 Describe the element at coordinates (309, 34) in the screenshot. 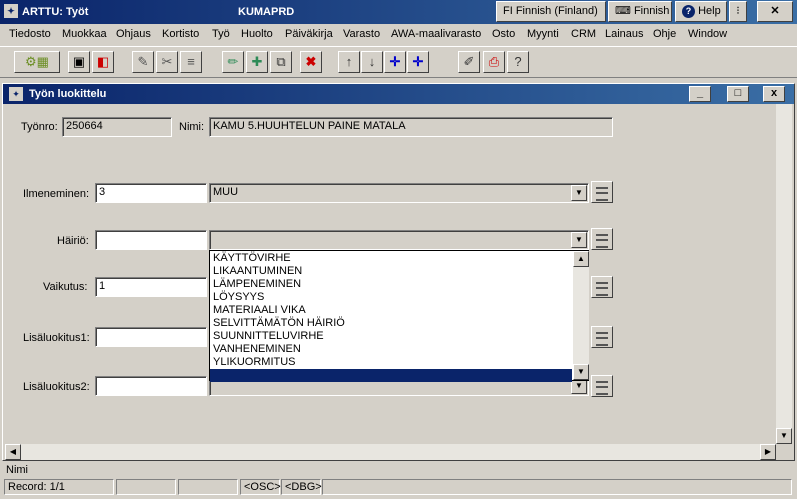

I see `menu-paivakirja: Päiväkirja` at that location.